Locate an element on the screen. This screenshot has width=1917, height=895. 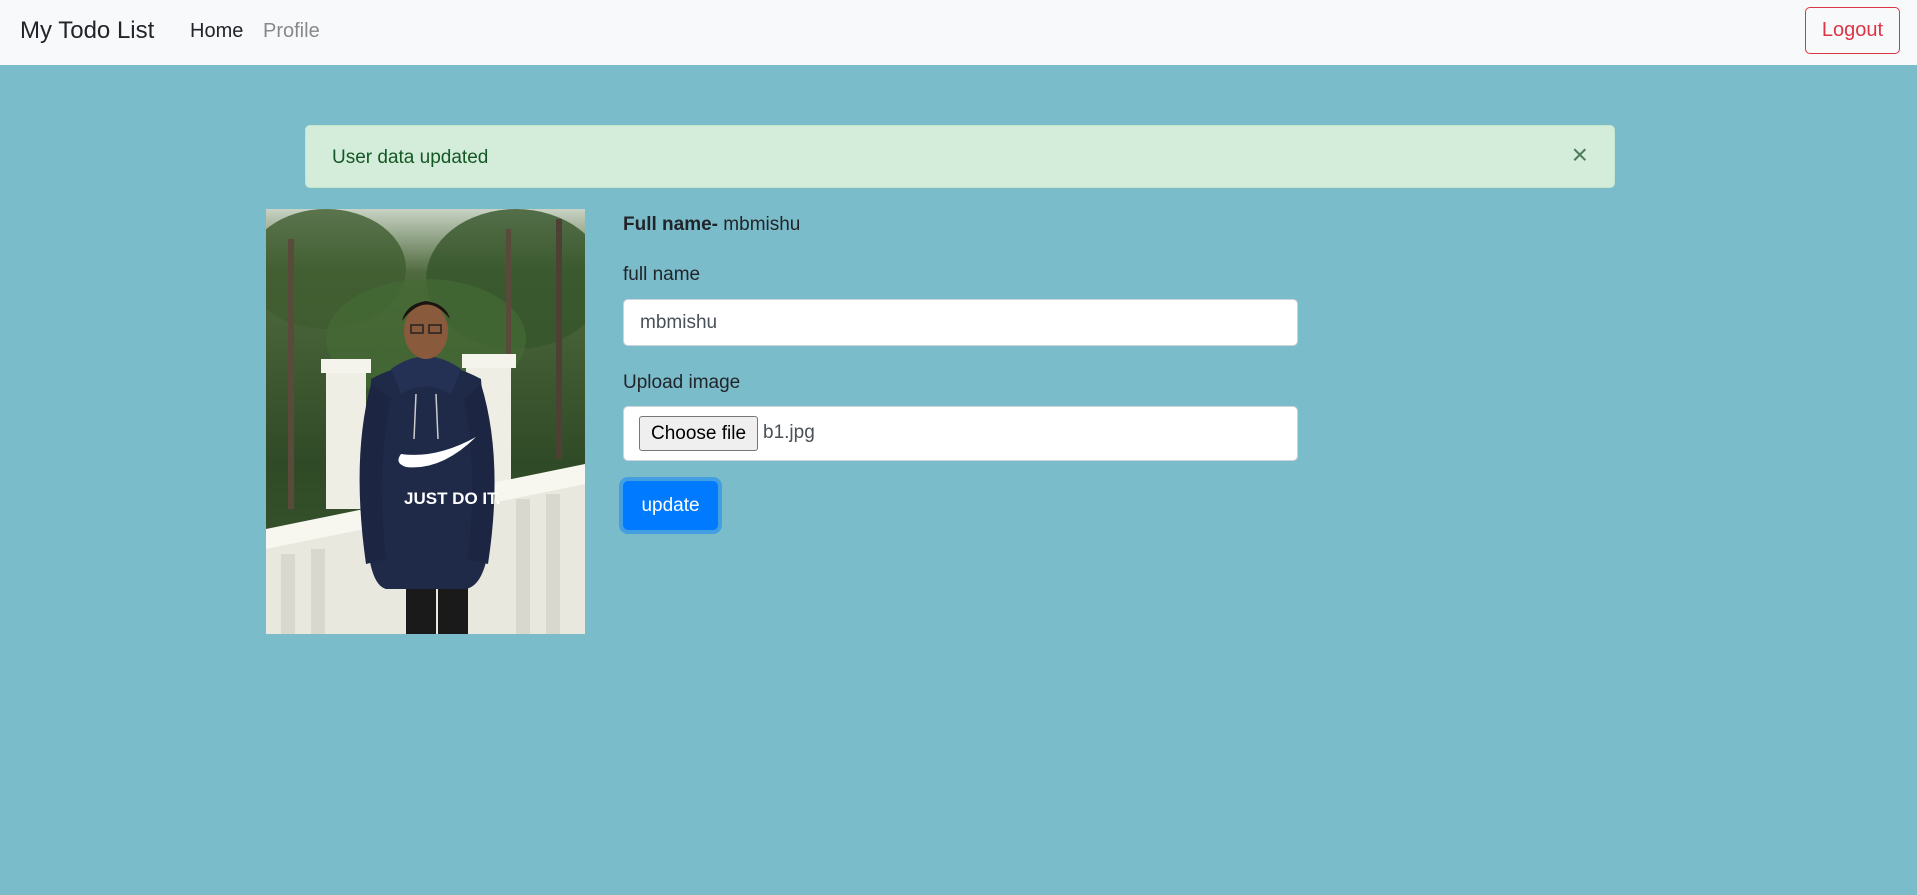
close-icon: × is located at coordinates (1580, 155).